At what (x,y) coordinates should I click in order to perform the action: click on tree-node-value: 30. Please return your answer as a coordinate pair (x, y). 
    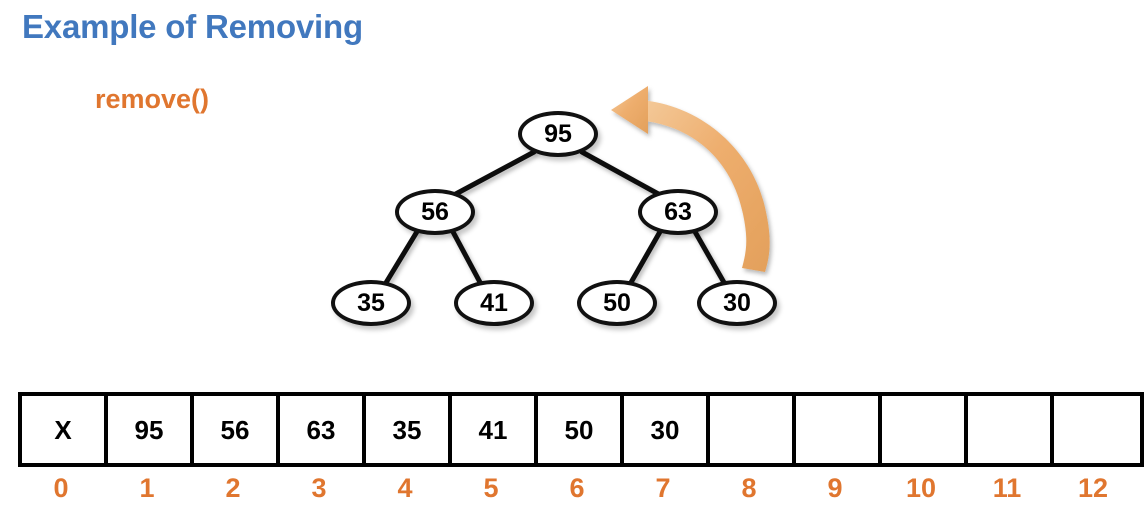
    Looking at the image, I should click on (737, 302).